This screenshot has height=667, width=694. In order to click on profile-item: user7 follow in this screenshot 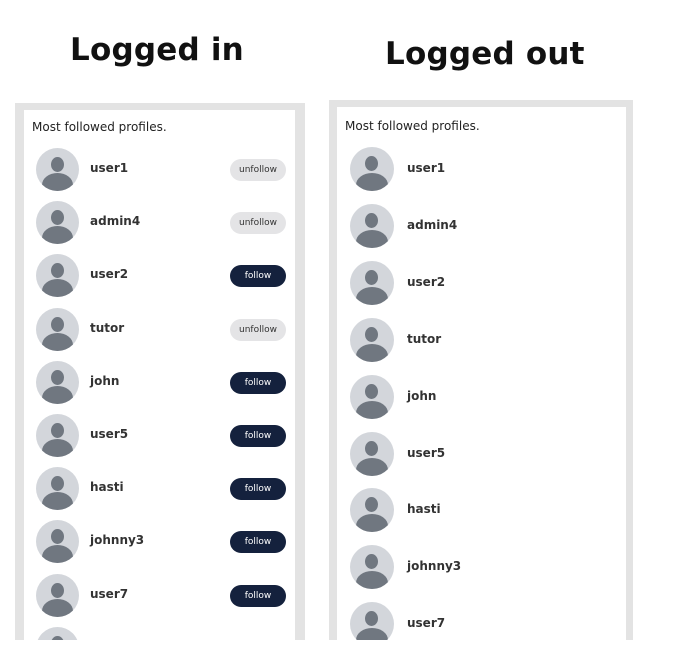, I will do `click(159, 596)`.